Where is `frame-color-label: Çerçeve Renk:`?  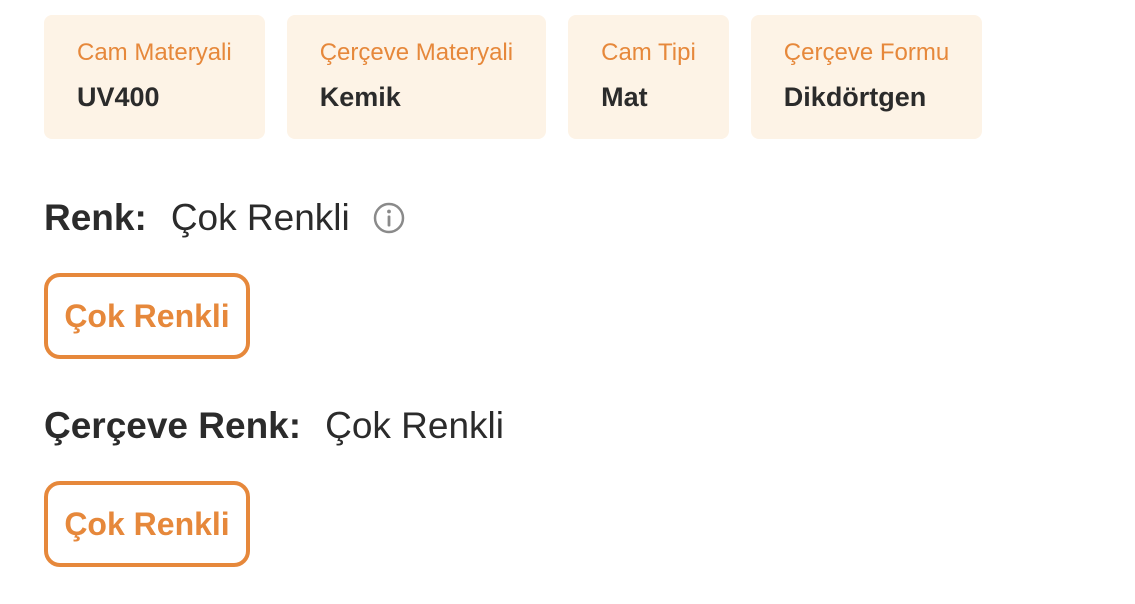
frame-color-label: Çerçeve Renk: is located at coordinates (173, 425).